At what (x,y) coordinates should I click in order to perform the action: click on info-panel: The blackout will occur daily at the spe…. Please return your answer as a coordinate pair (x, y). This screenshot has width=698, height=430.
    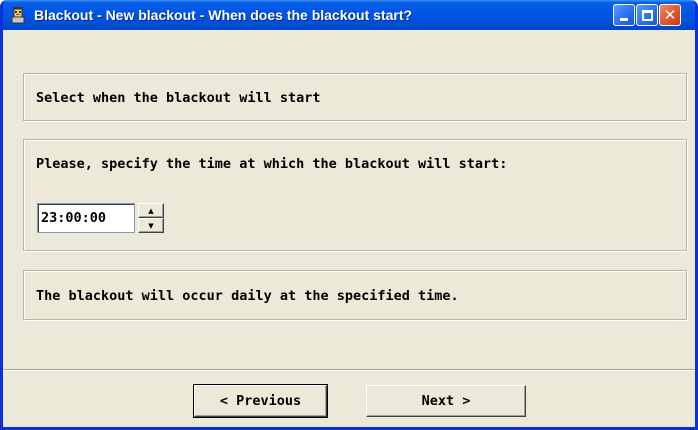
    Looking at the image, I should click on (355, 295).